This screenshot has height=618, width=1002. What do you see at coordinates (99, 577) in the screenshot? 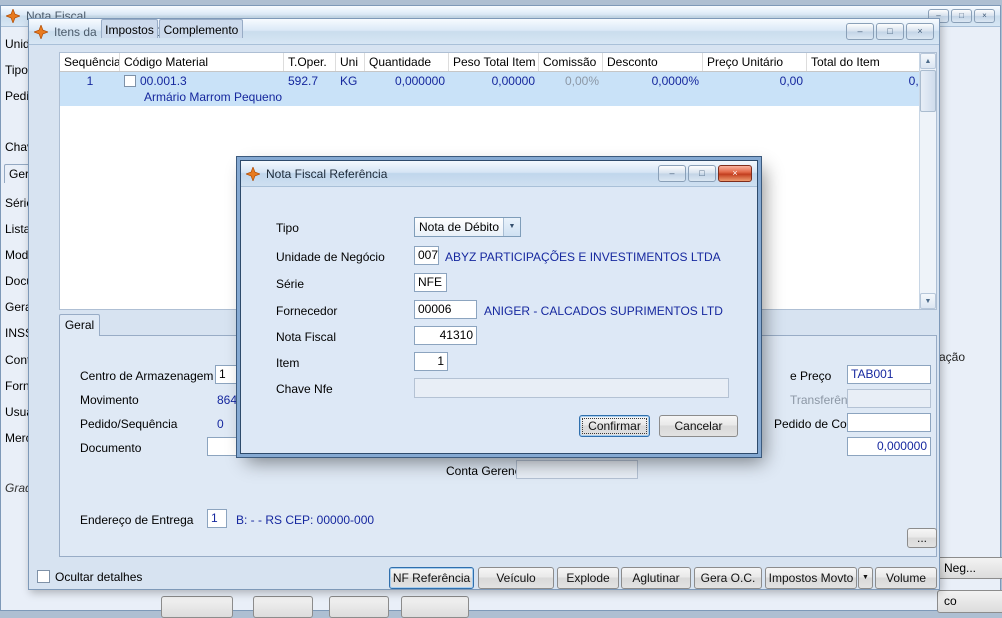
I see `ocultar-detalhes-label: Ocultar detalhes` at bounding box center [99, 577].